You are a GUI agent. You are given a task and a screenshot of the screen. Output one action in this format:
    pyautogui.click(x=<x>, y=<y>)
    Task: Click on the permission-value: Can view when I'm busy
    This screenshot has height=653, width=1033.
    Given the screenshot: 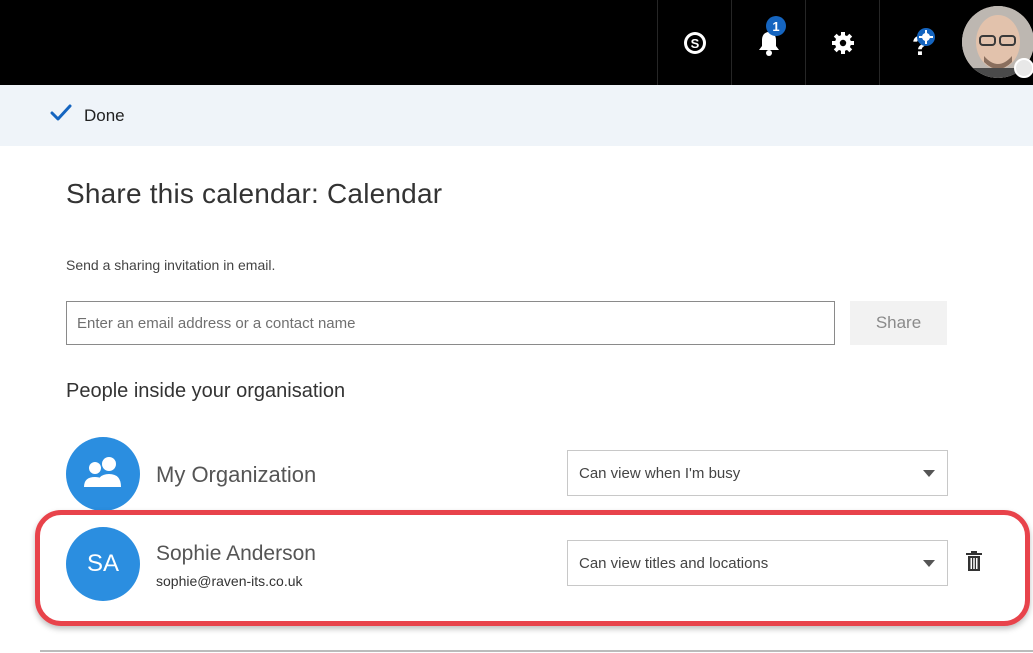 What is the action you would take?
    pyautogui.click(x=660, y=473)
    